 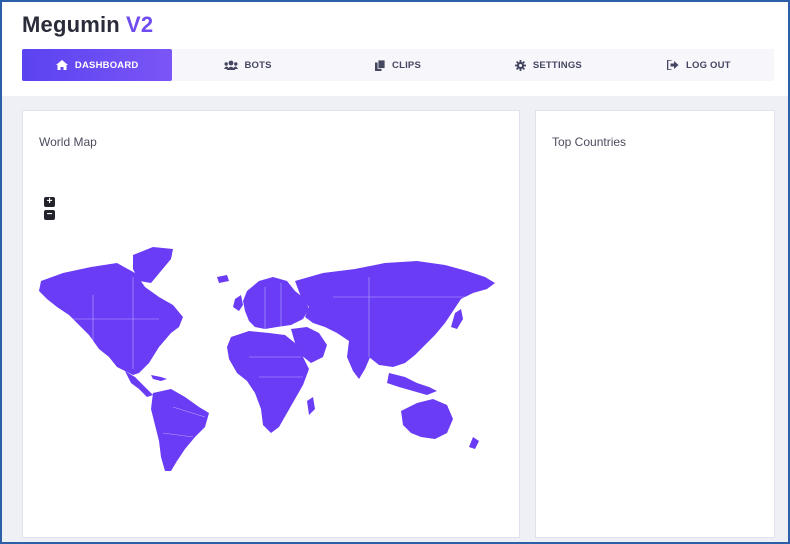 I want to click on nav-logout-label: LOG OUT, so click(x=708, y=65).